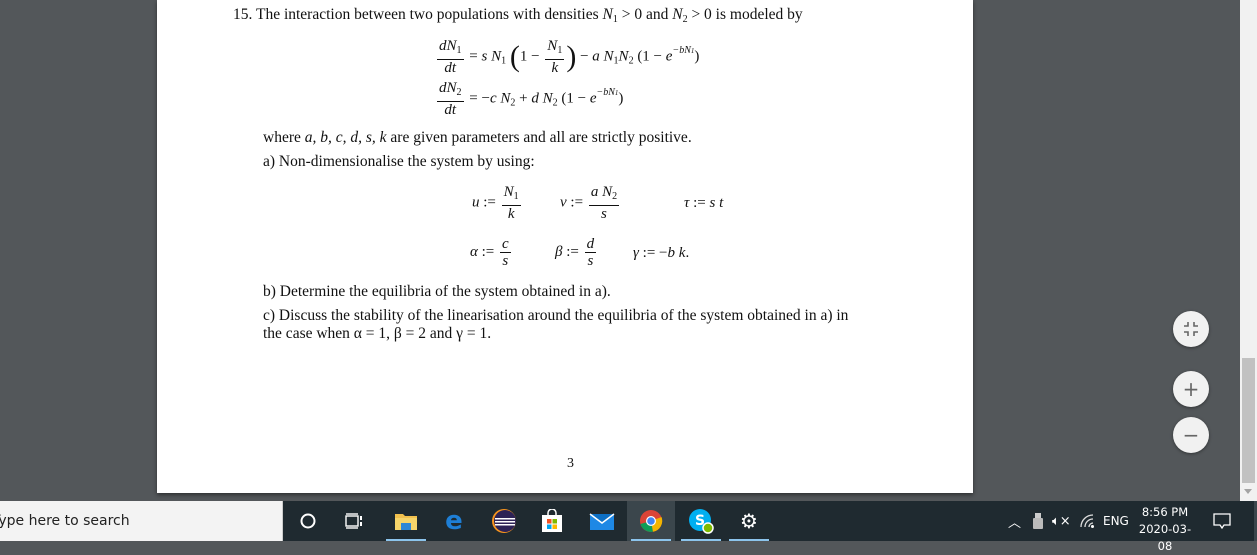 Image resolution: width=1257 pixels, height=555 pixels. I want to click on zoom-in-button: +, so click(1191, 389).